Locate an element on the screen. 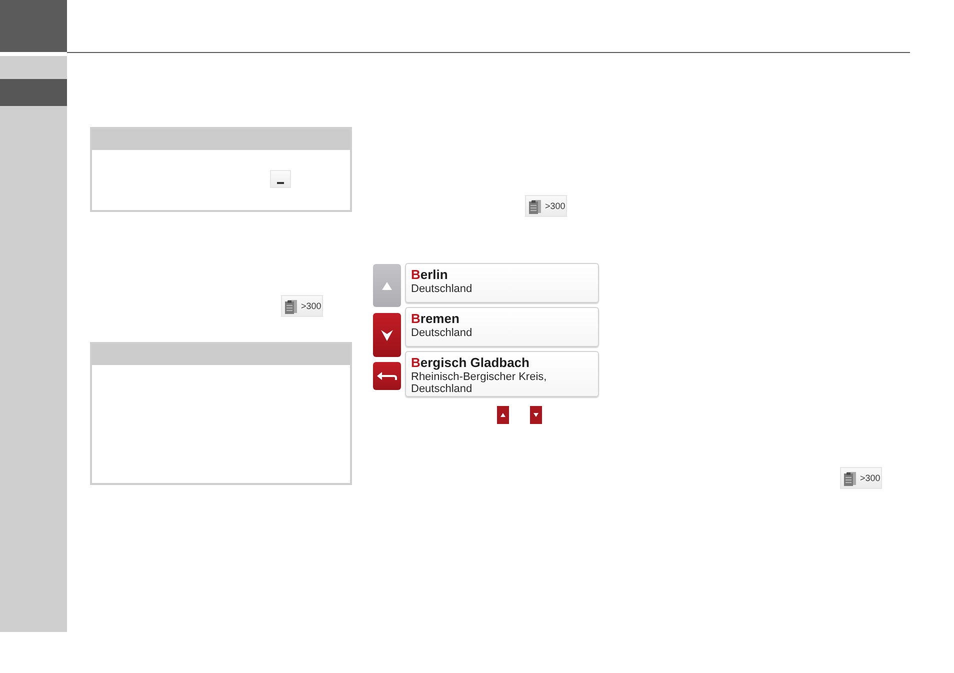 Image resolution: width=954 pixels, height=673 pixels. city-name: Bremen is located at coordinates (435, 319).